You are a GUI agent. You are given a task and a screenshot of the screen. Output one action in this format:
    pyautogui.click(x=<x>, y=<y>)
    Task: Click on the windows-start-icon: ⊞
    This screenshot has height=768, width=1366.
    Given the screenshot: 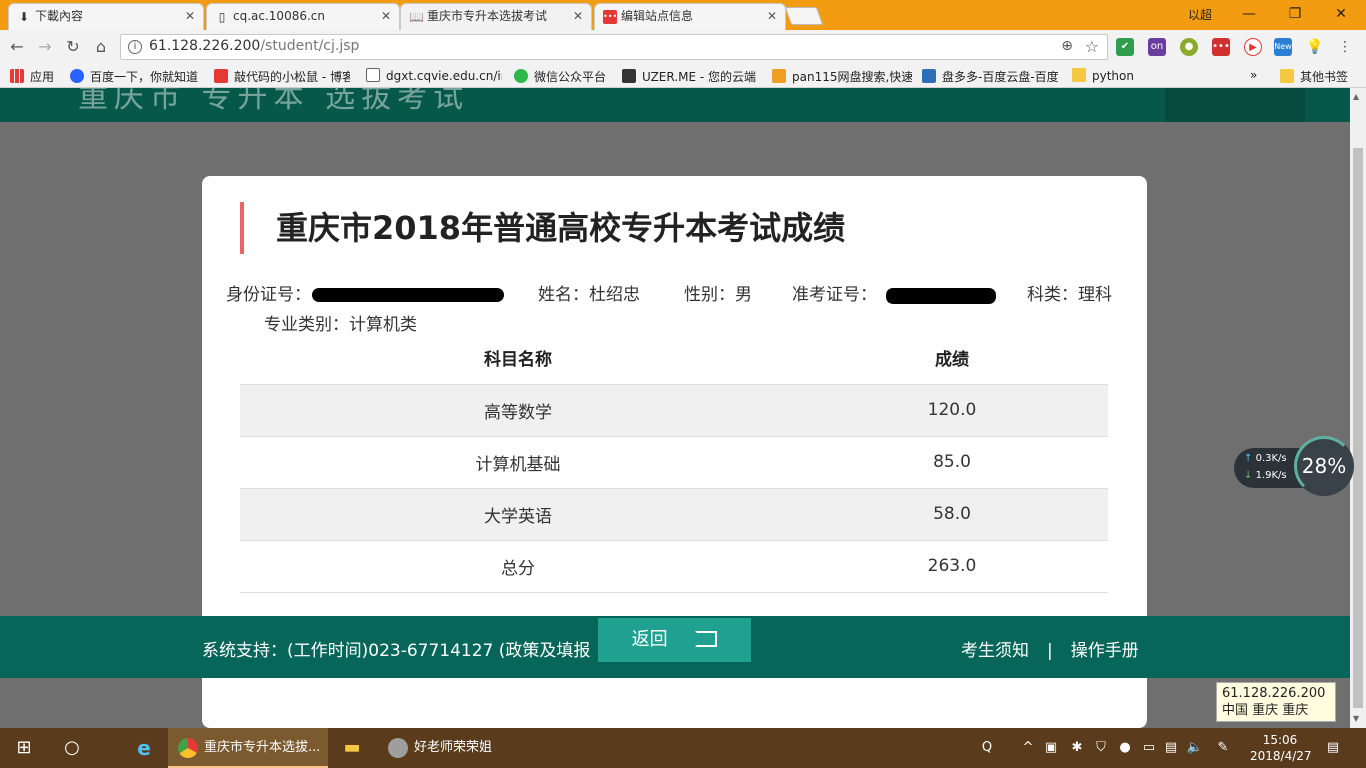 What is the action you would take?
    pyautogui.click(x=24, y=748)
    